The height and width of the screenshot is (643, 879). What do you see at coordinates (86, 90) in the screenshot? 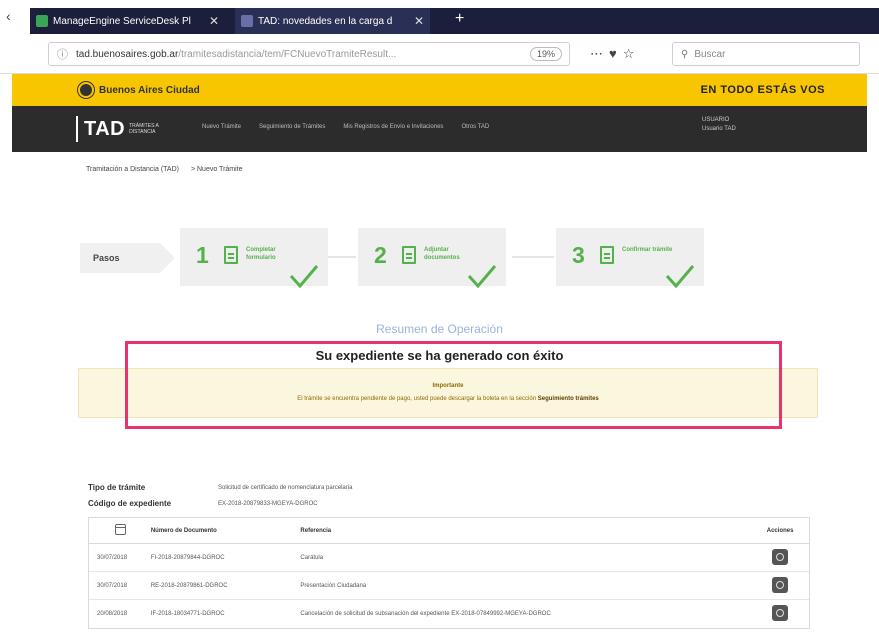
I see `ba-logo-icon` at bounding box center [86, 90].